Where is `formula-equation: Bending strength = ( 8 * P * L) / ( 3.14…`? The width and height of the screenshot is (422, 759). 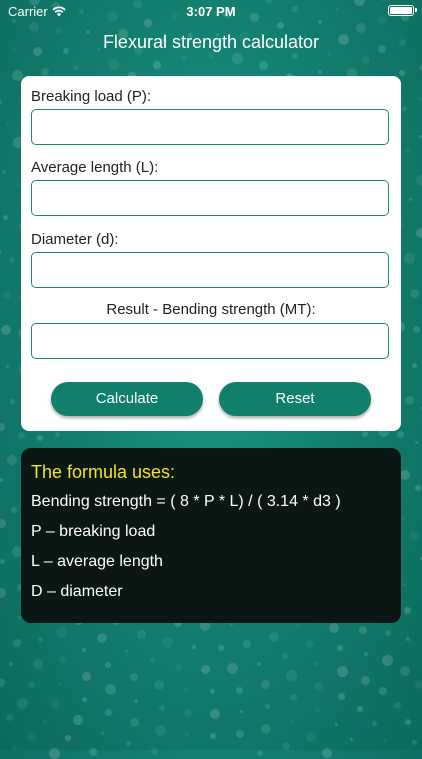 formula-equation: Bending strength = ( 8 * P * L) / ( 3.14… is located at coordinates (186, 501).